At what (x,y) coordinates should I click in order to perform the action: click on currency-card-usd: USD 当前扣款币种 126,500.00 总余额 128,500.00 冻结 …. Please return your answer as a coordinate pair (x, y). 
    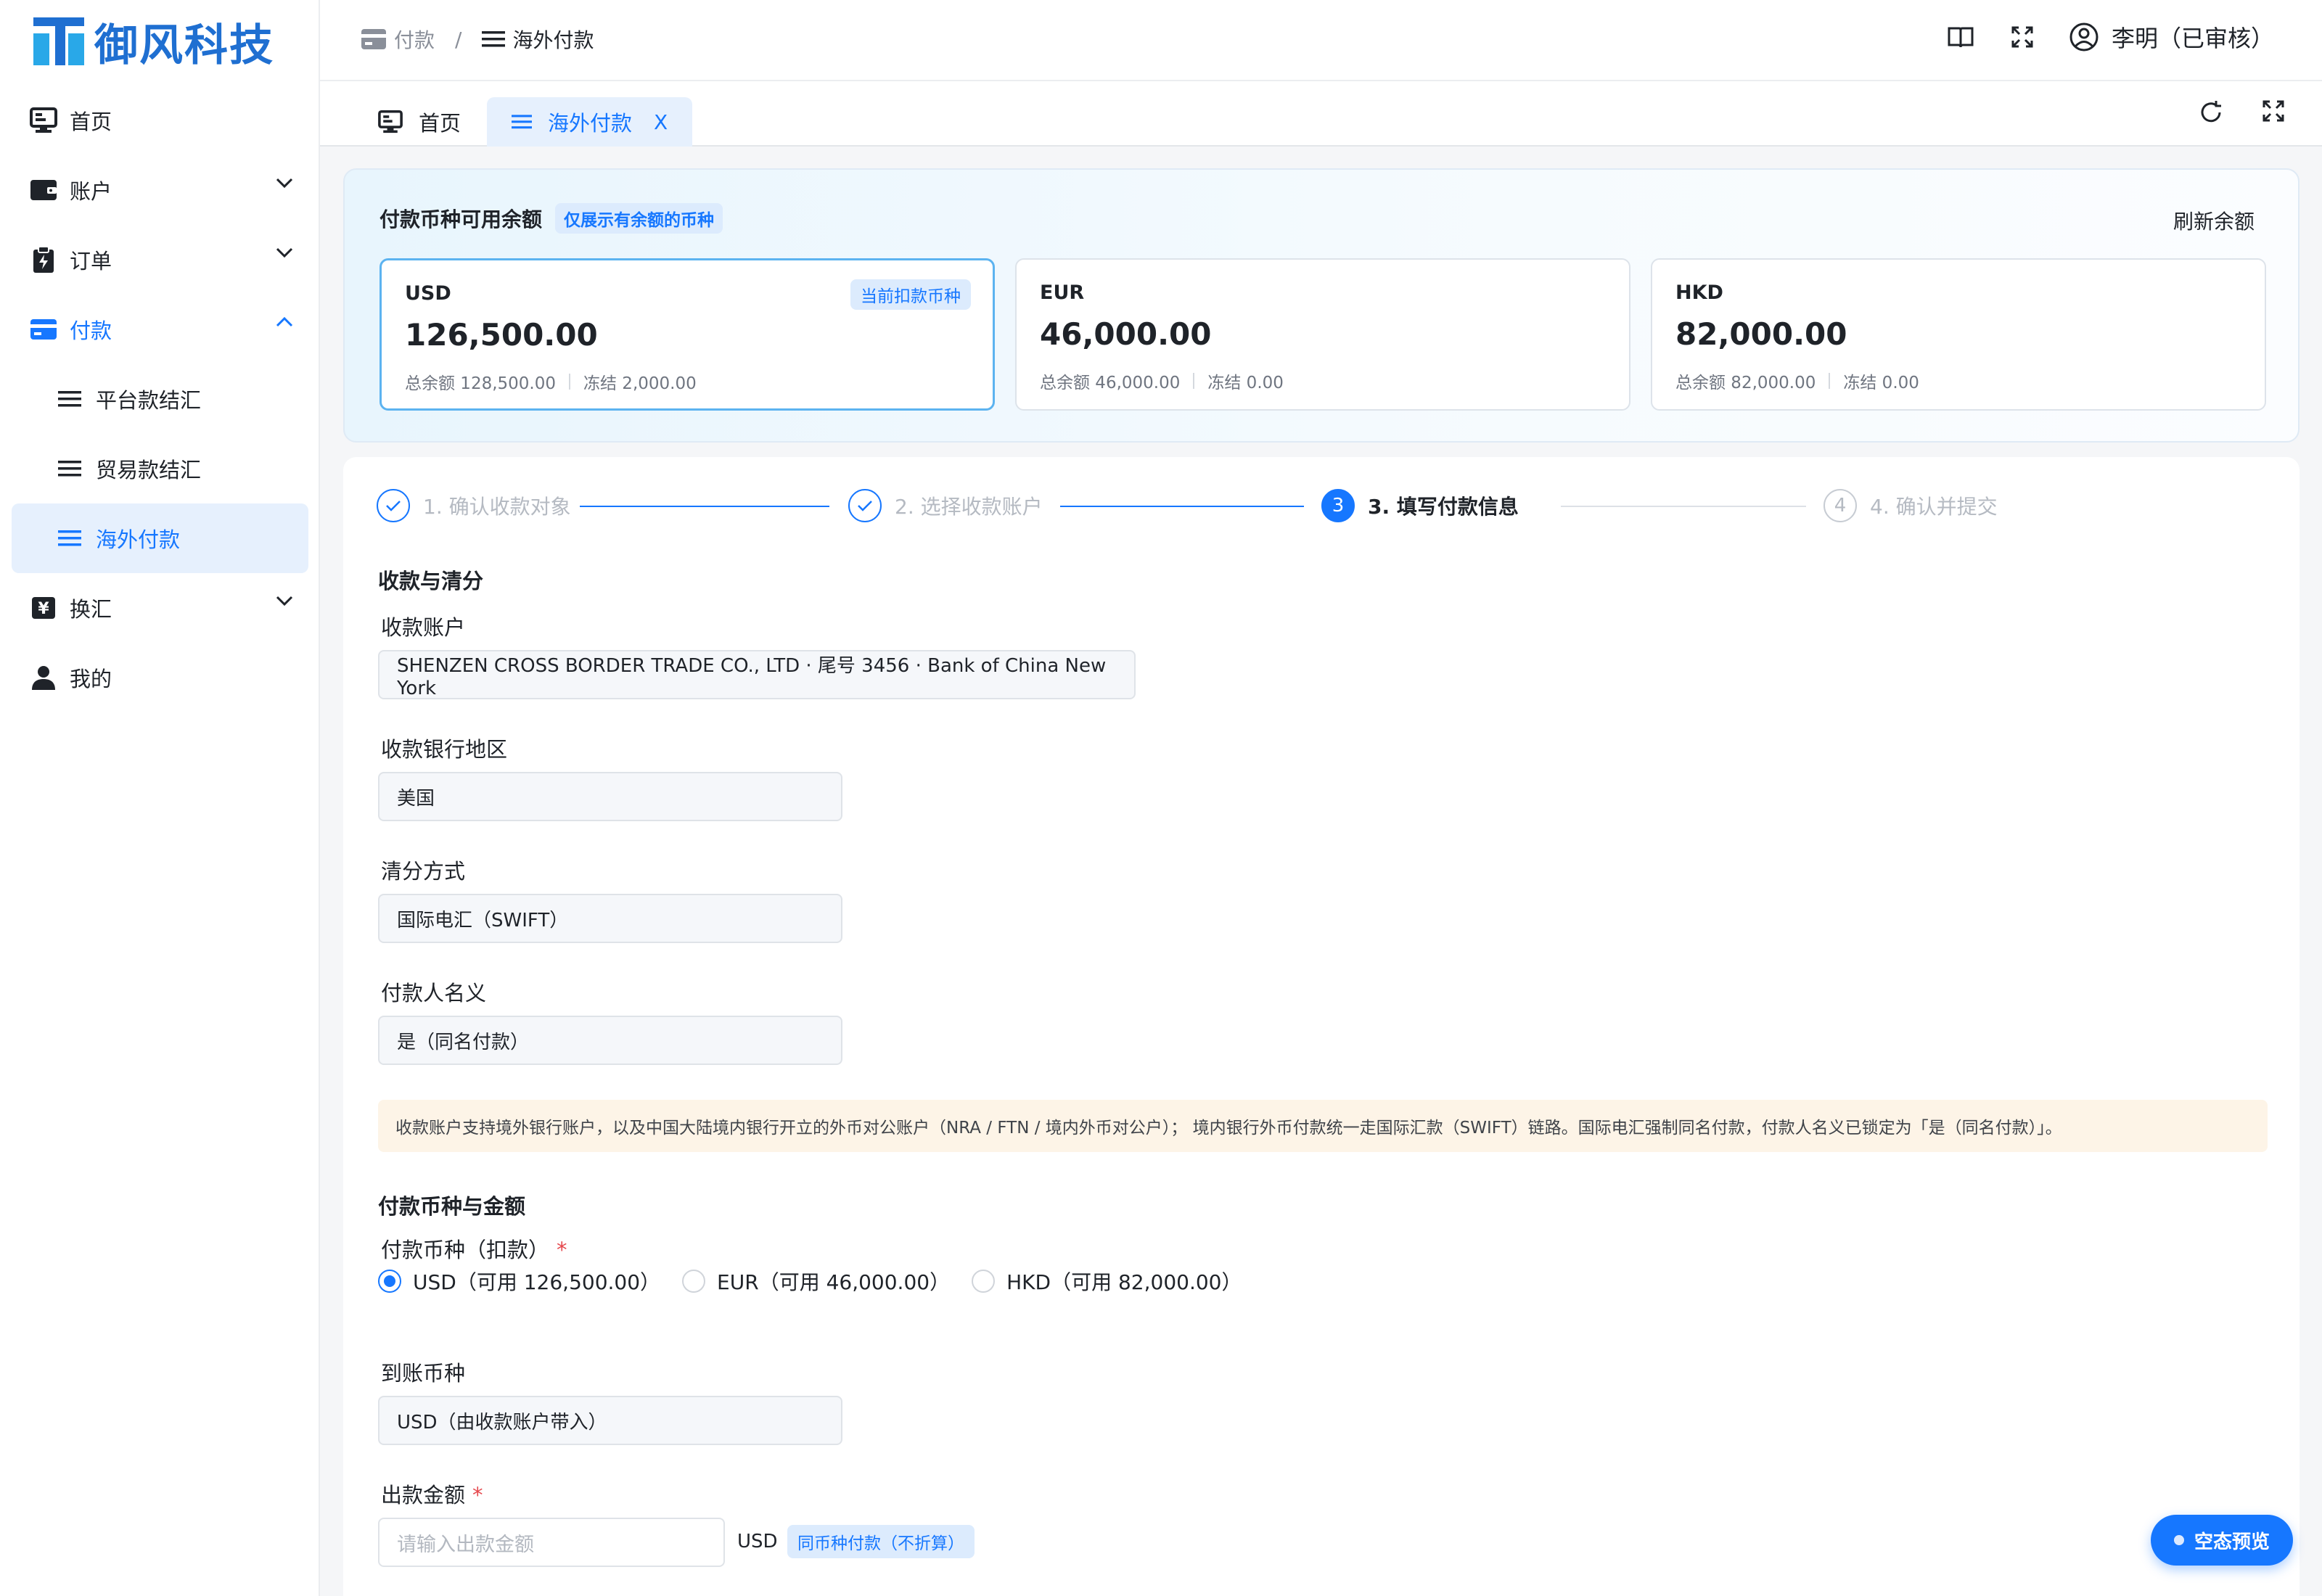
    Looking at the image, I should click on (687, 334).